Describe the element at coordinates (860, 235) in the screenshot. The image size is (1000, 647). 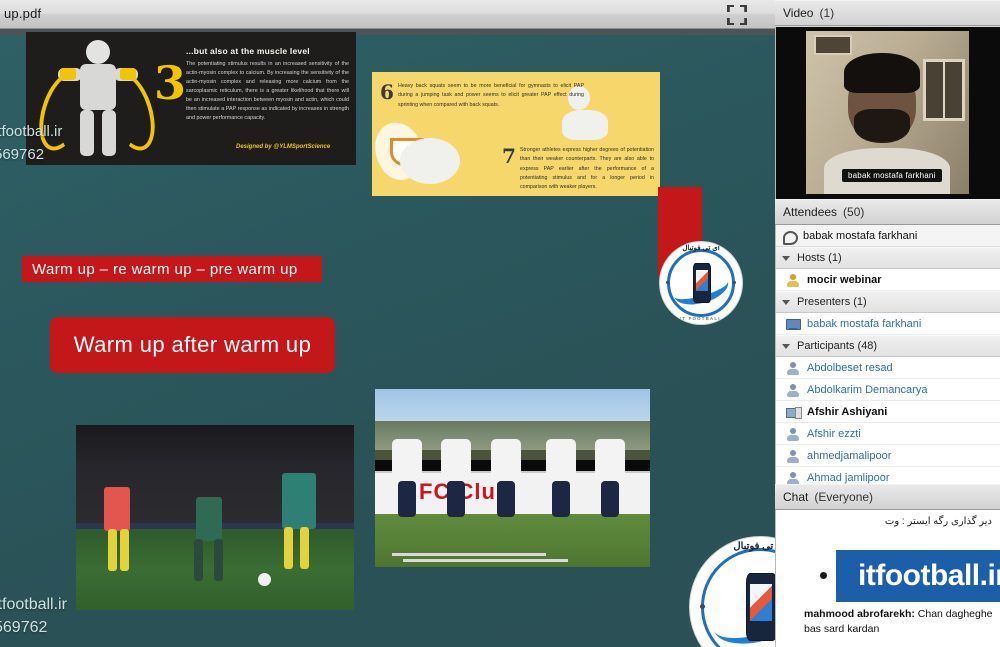
I see `attendee-self-name: babak mostafa farkhani` at that location.